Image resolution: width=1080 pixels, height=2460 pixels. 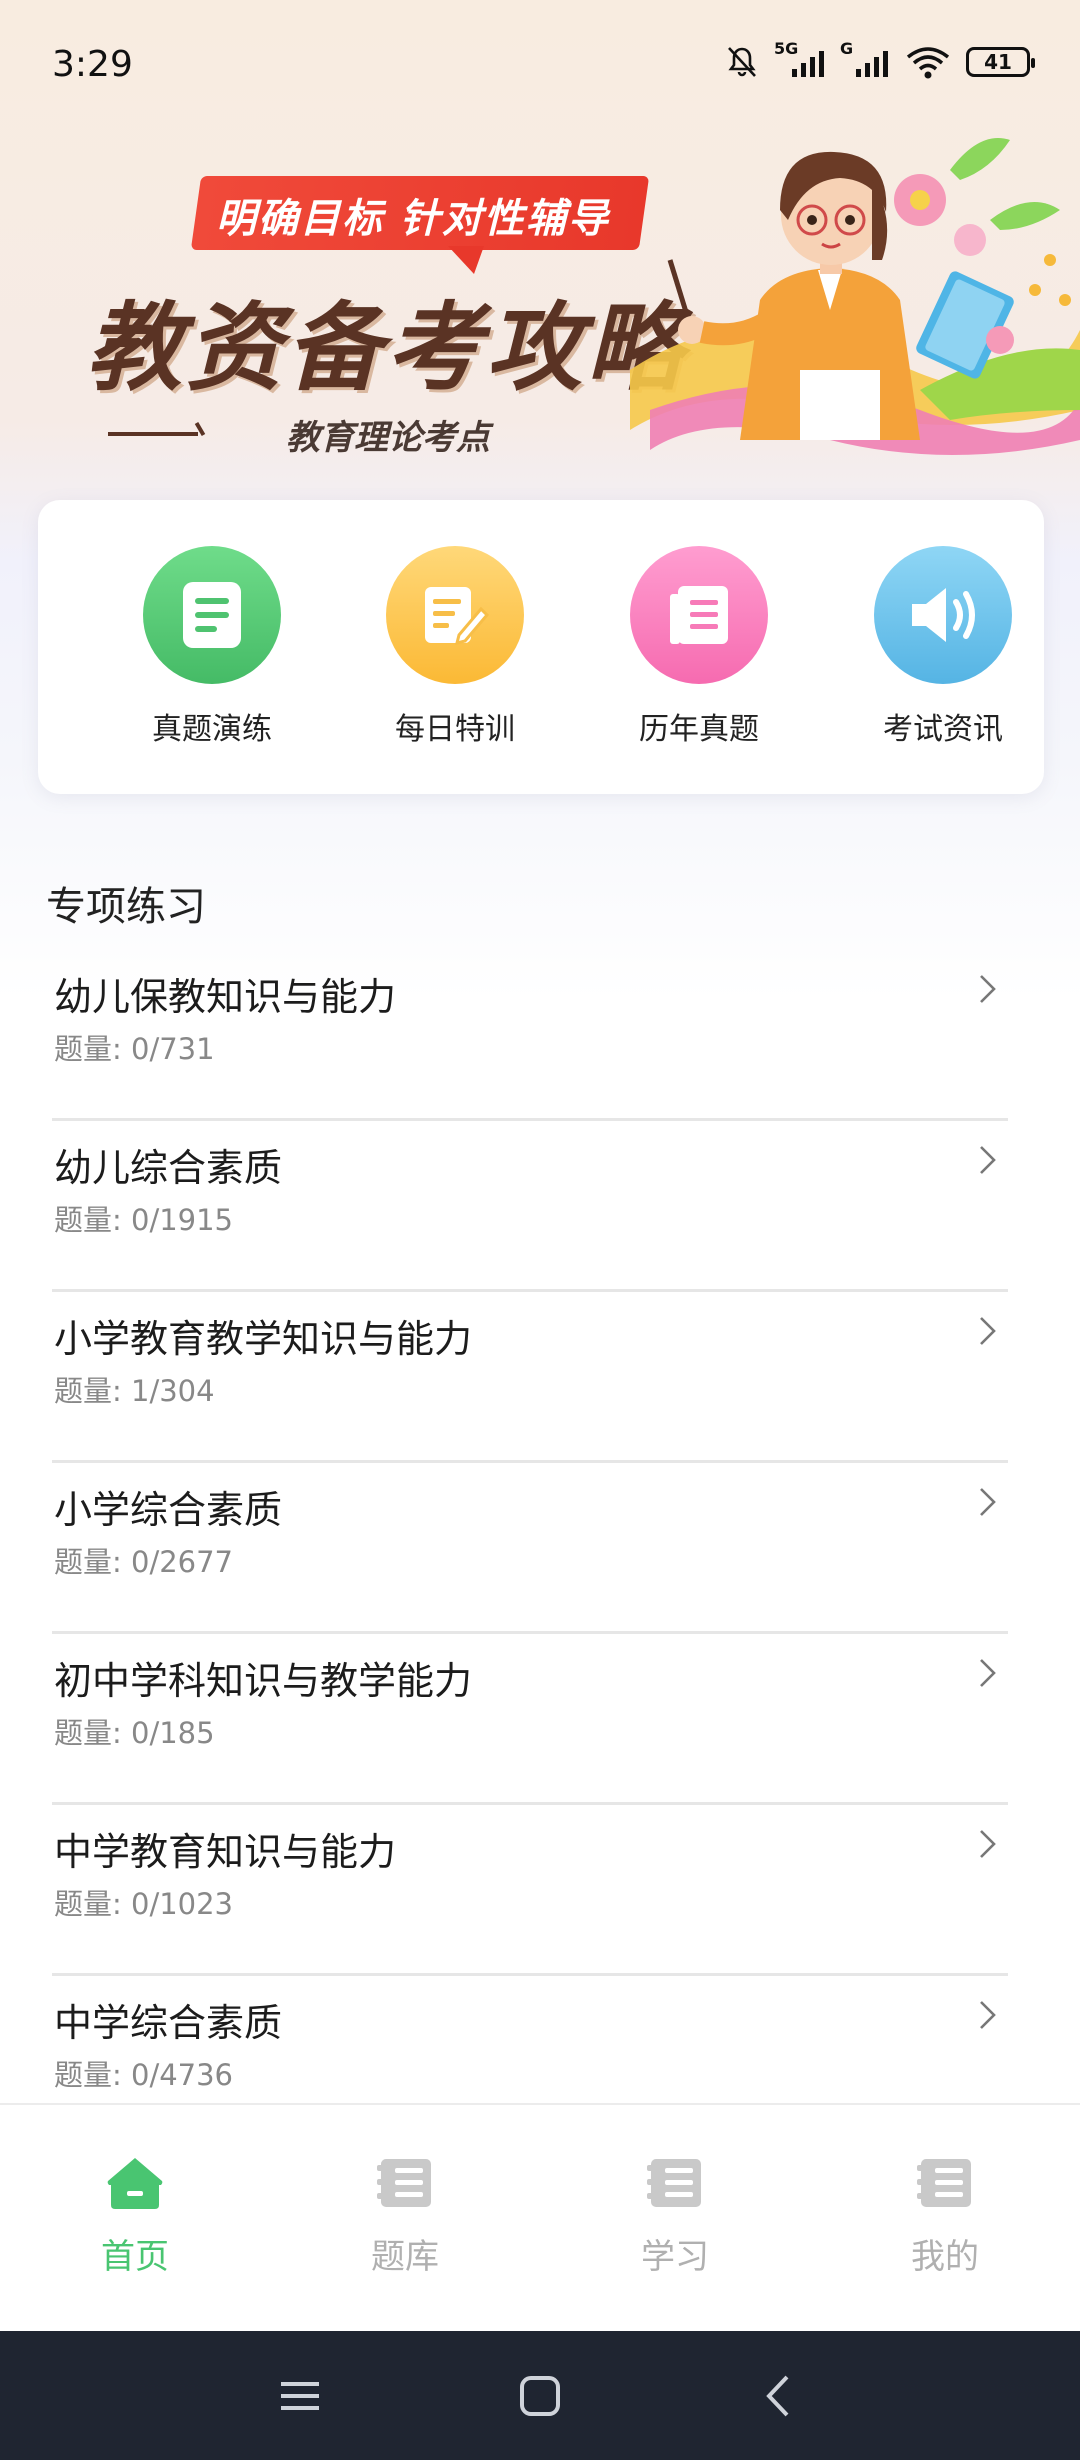 I want to click on signal-5g-icon: 5G, so click(x=800, y=58).